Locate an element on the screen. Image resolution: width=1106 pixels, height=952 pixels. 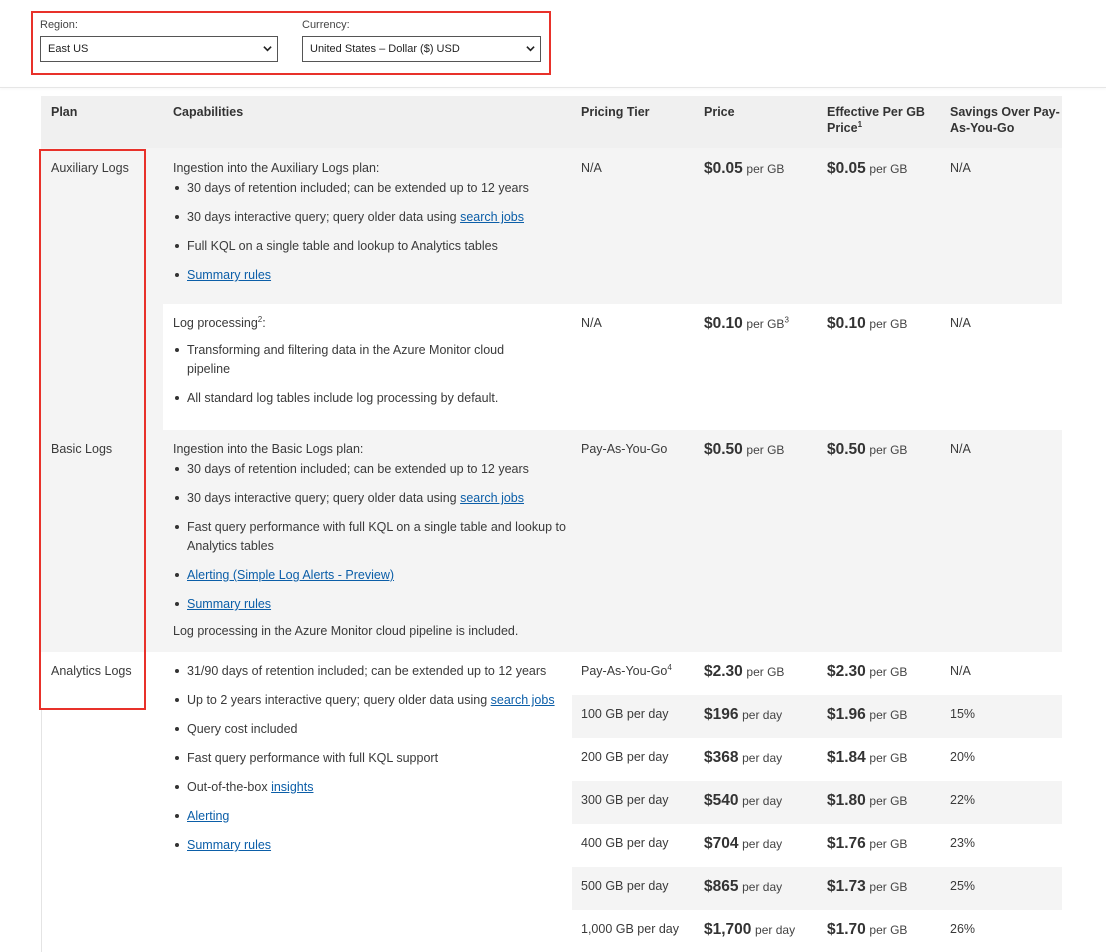
processing-intro-tail: : is located at coordinates (264, 323).